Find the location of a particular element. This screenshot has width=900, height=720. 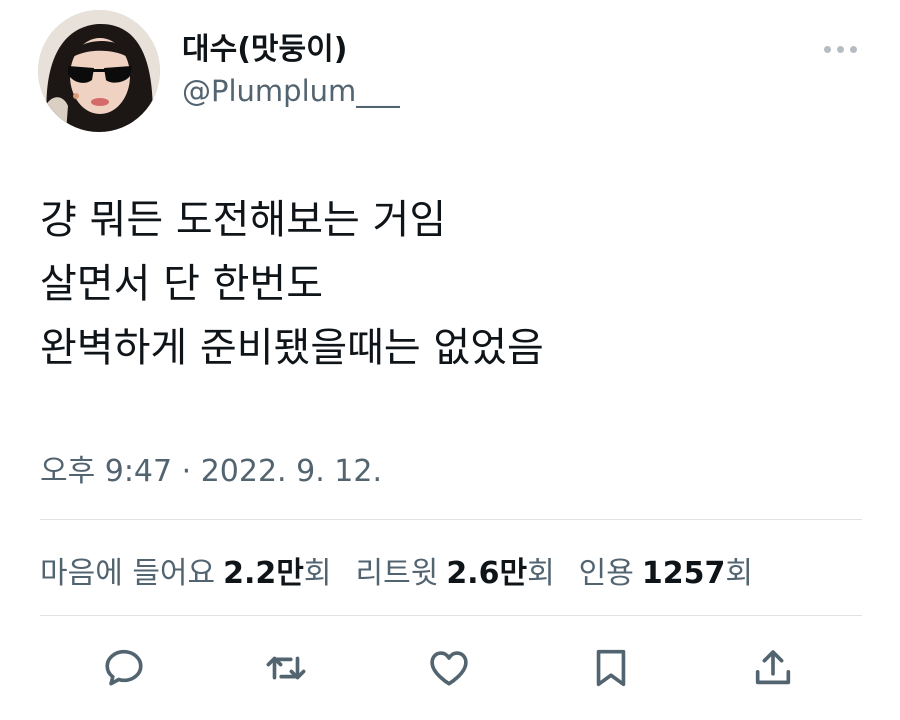

retweets-stat: 리트윗 2.6만 회 is located at coordinates (455, 570).